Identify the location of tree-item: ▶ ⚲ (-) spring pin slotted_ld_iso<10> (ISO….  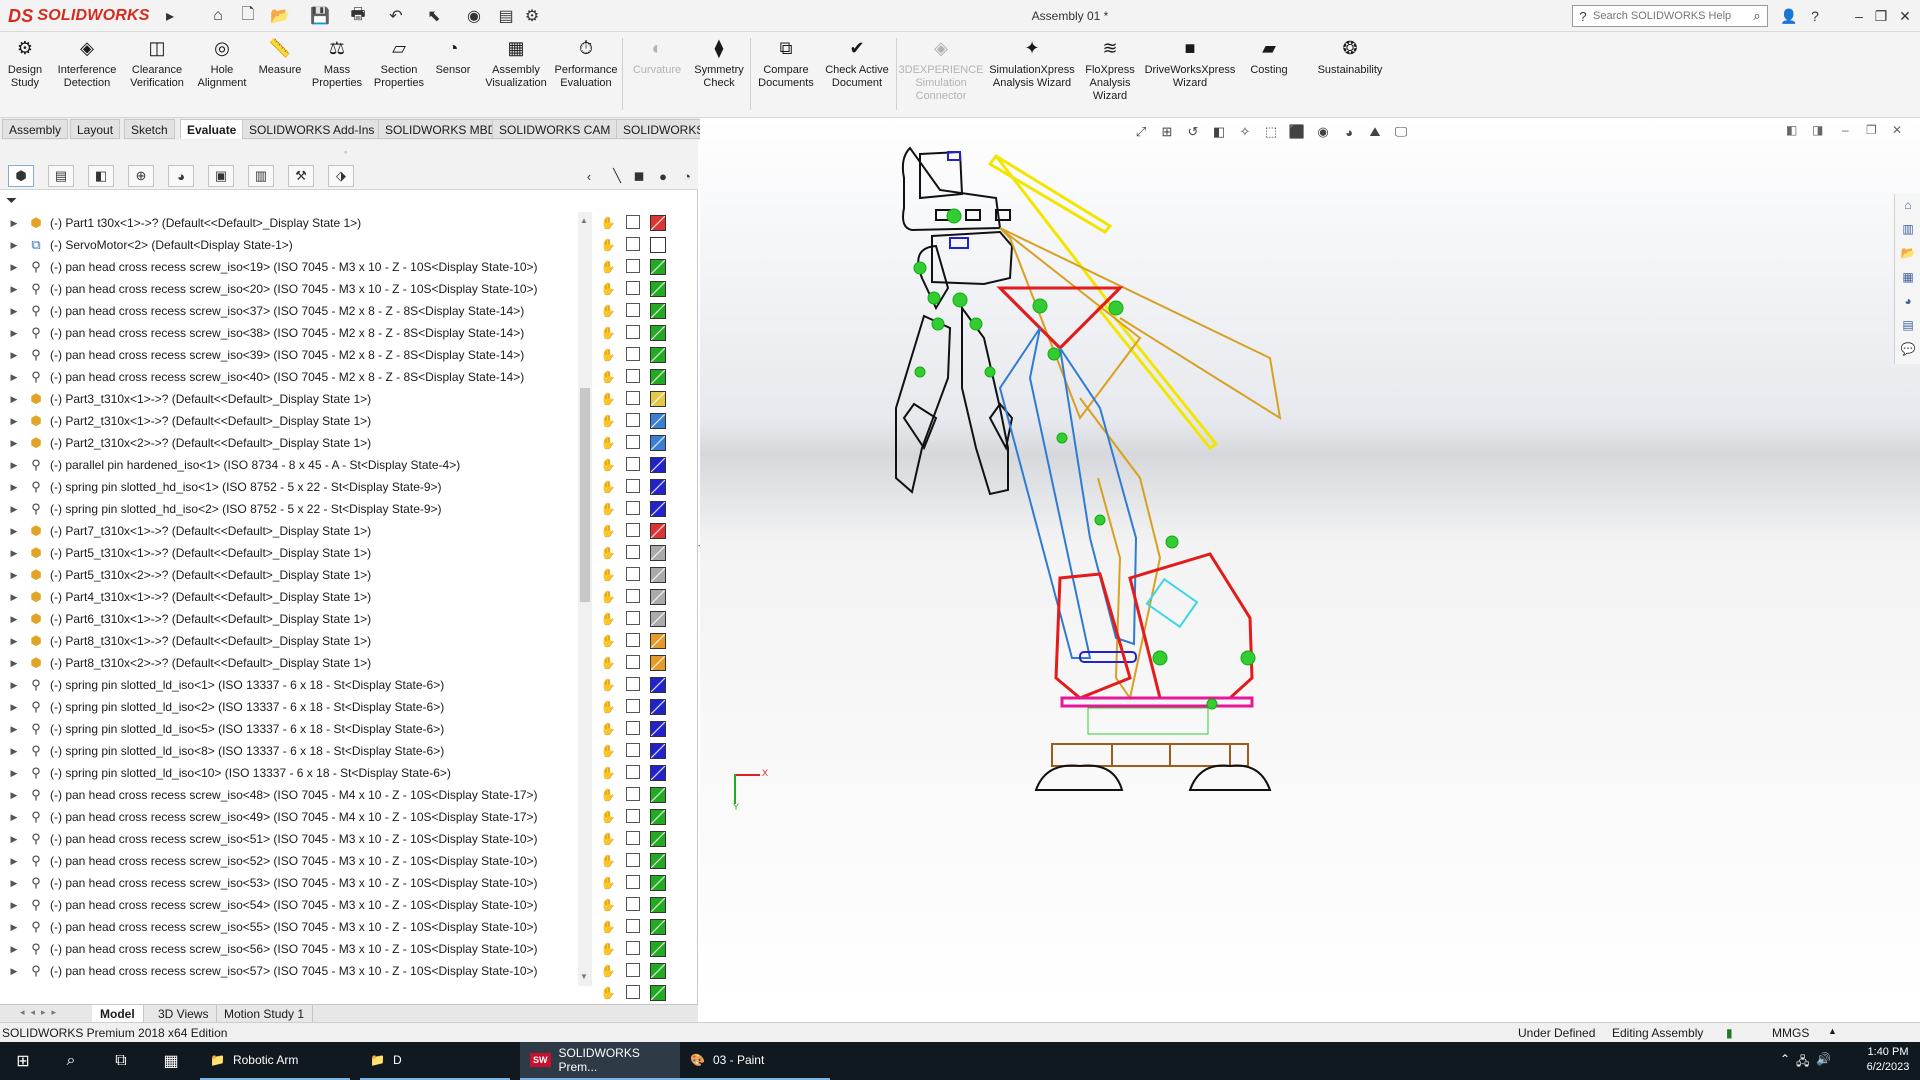
(293, 773).